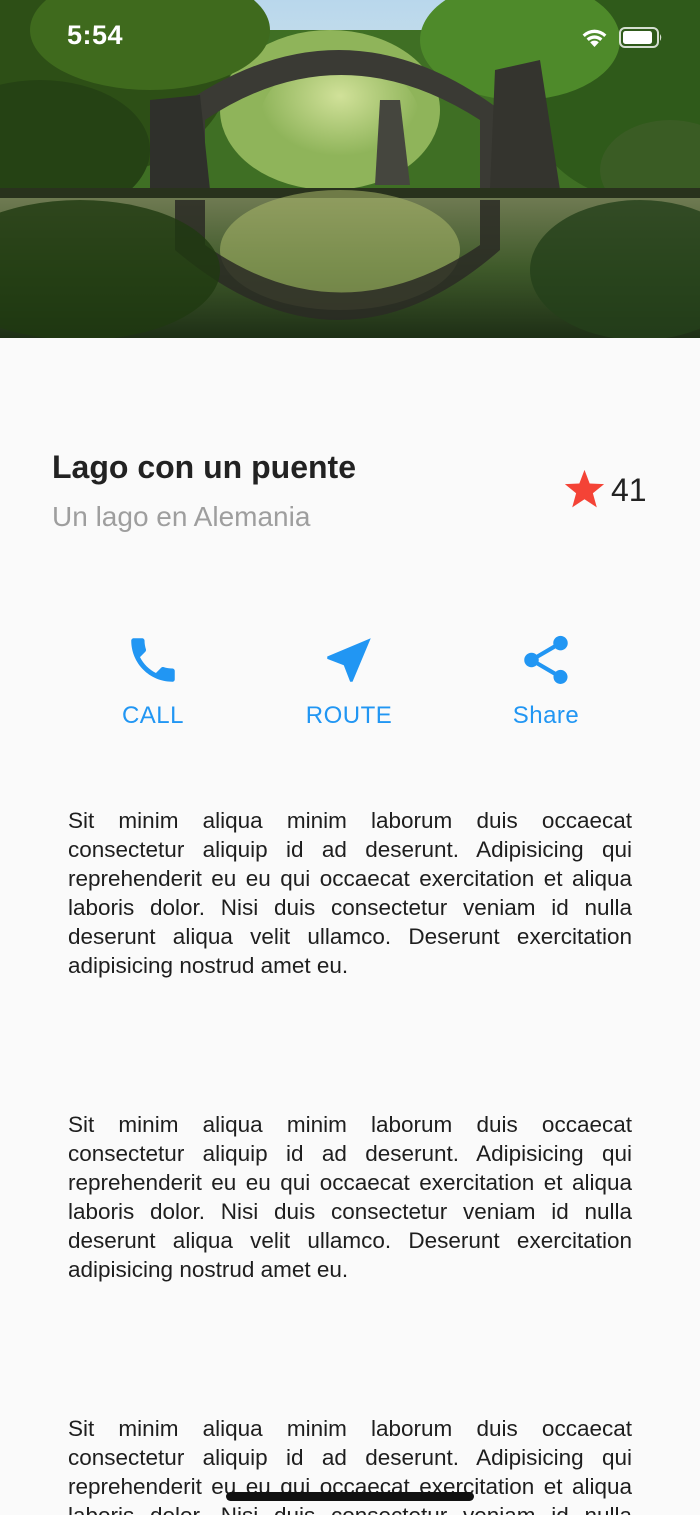 Image resolution: width=700 pixels, height=1515 pixels. I want to click on share-icon, so click(546, 659).